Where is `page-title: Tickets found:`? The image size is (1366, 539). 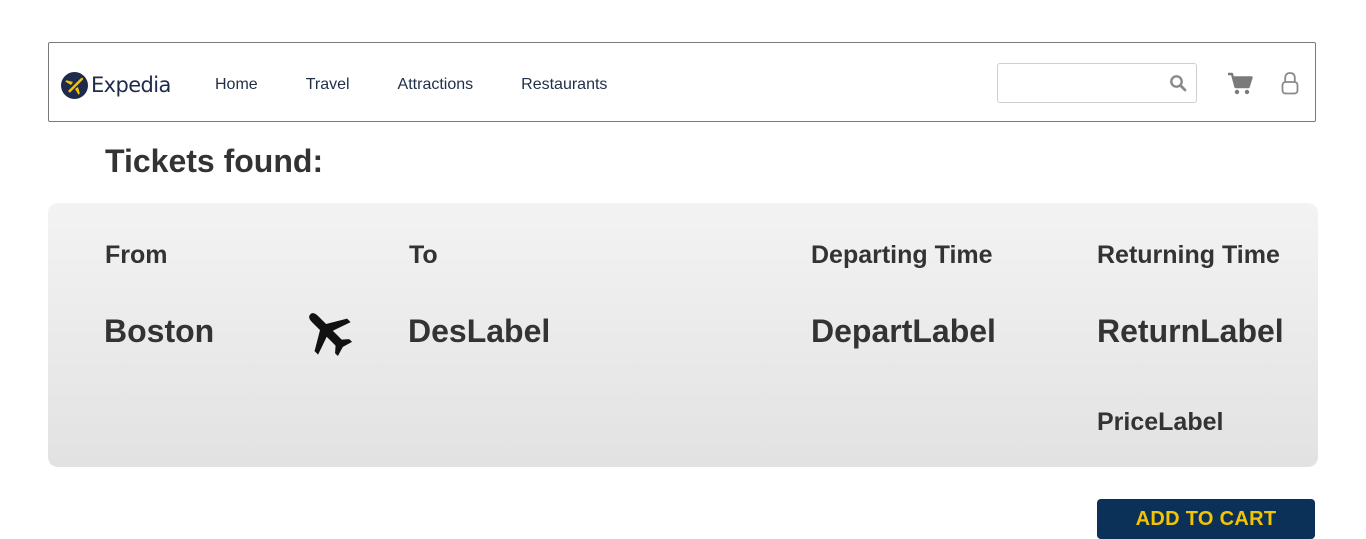
page-title: Tickets found: is located at coordinates (214, 161).